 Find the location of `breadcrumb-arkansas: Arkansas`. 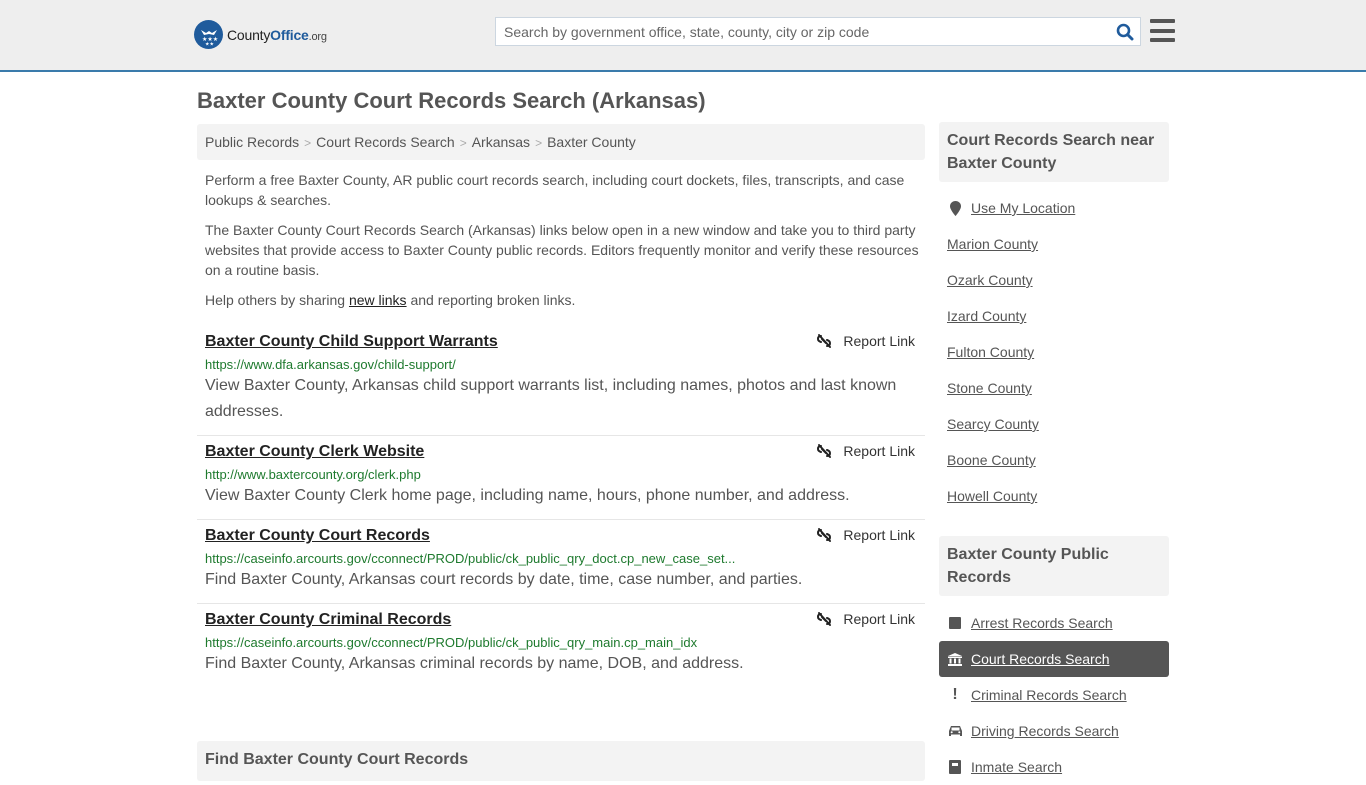

breadcrumb-arkansas: Arkansas is located at coordinates (501, 142).